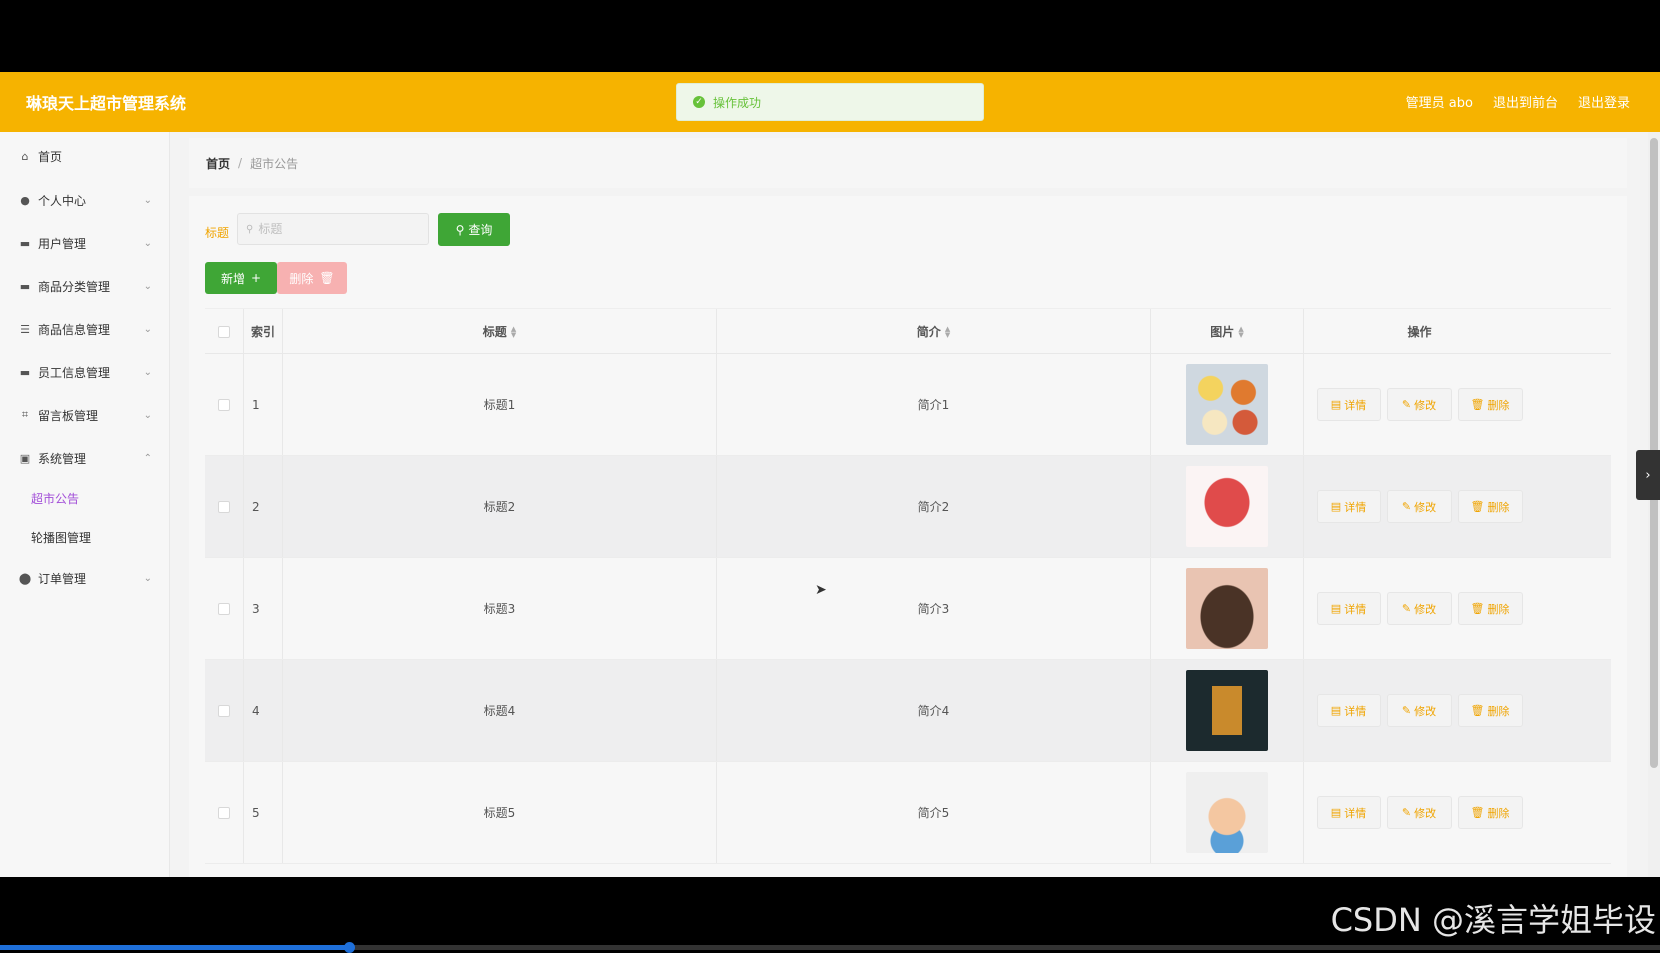 Image resolution: width=1660 pixels, height=953 pixels. I want to click on video-progress-knob, so click(349, 947).